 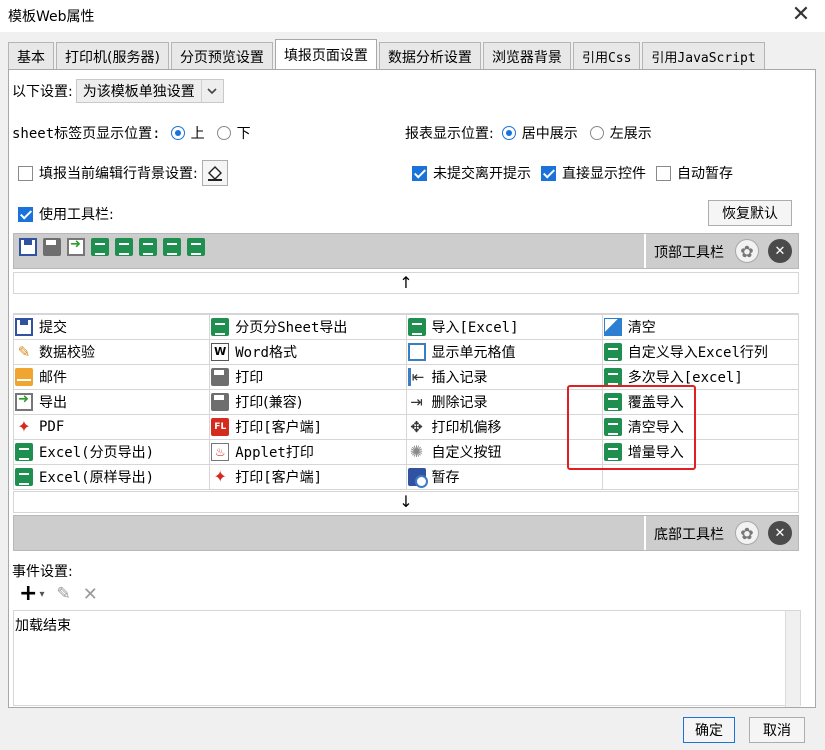 I want to click on grid-item-clear: 清空, so click(x=700, y=327).